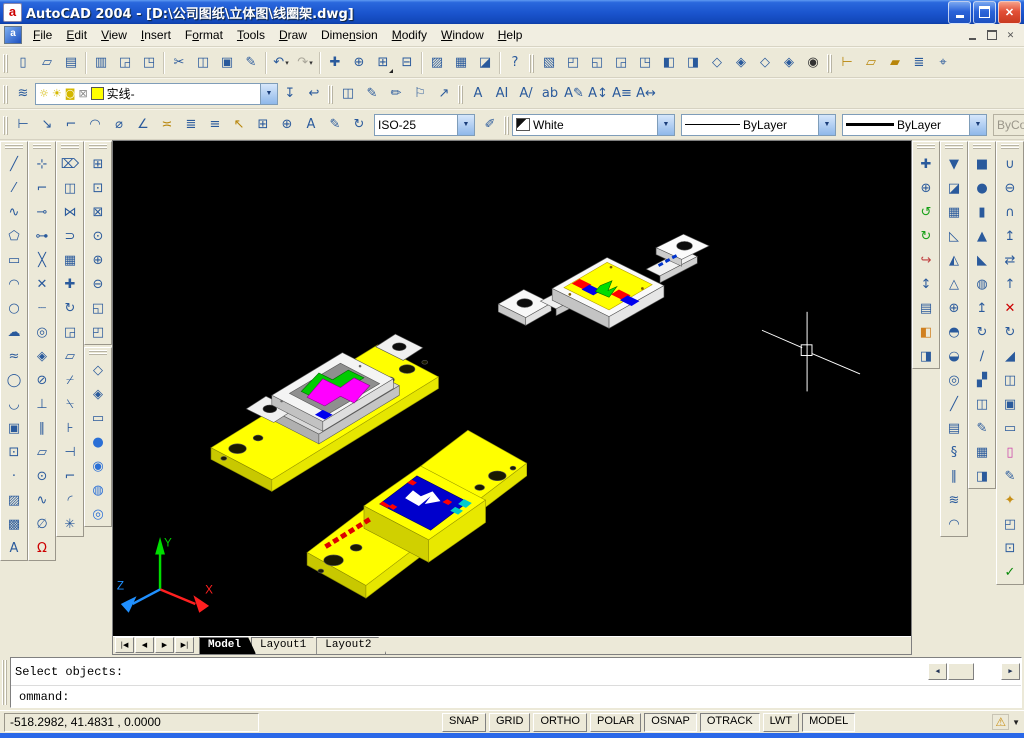  Describe the element at coordinates (164, 645) in the screenshot. I see `next-tab-button: ▶` at that location.